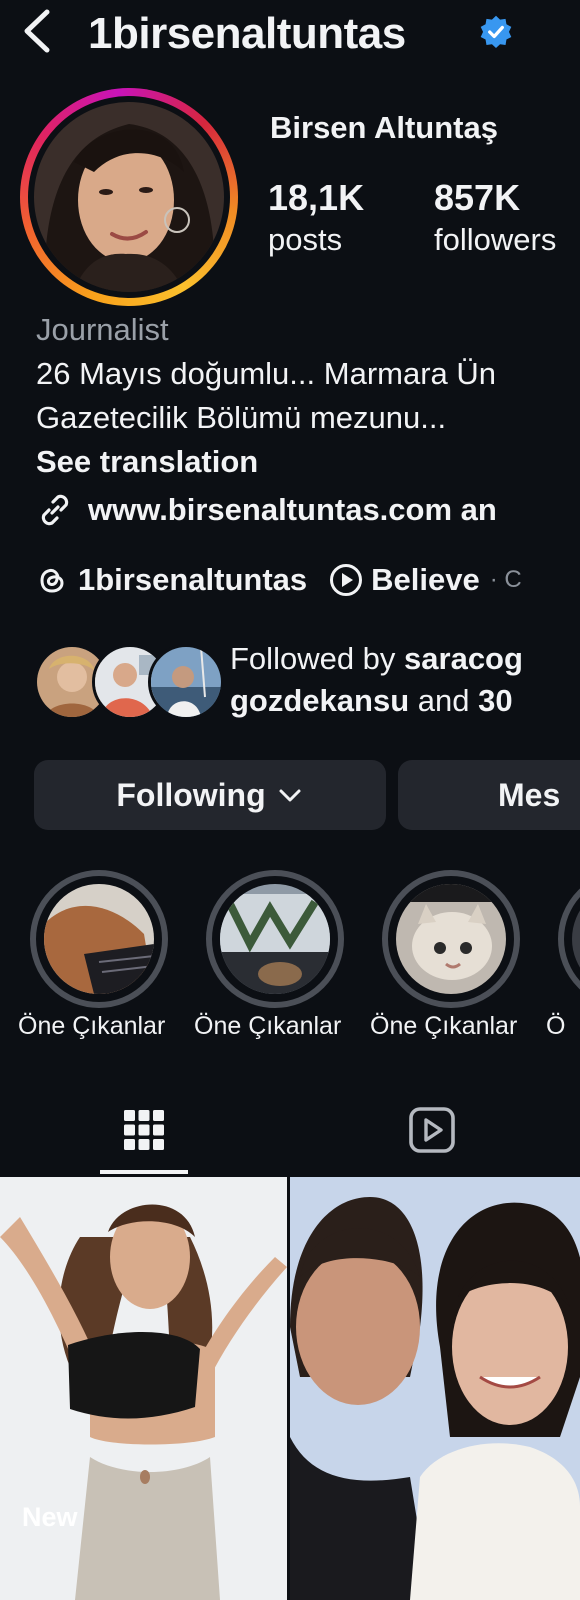 This screenshot has width=580, height=1600. I want to click on website-link: www.birsenaltuntas.com an, so click(266, 510).